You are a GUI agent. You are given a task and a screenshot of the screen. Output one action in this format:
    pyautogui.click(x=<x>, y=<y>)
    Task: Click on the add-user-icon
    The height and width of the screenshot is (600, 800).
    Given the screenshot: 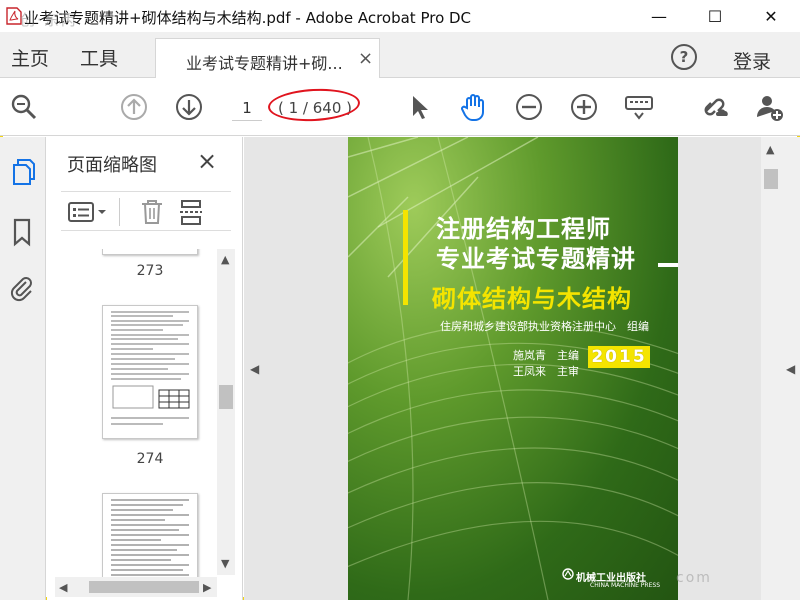 What is the action you would take?
    pyautogui.click(x=769, y=107)
    